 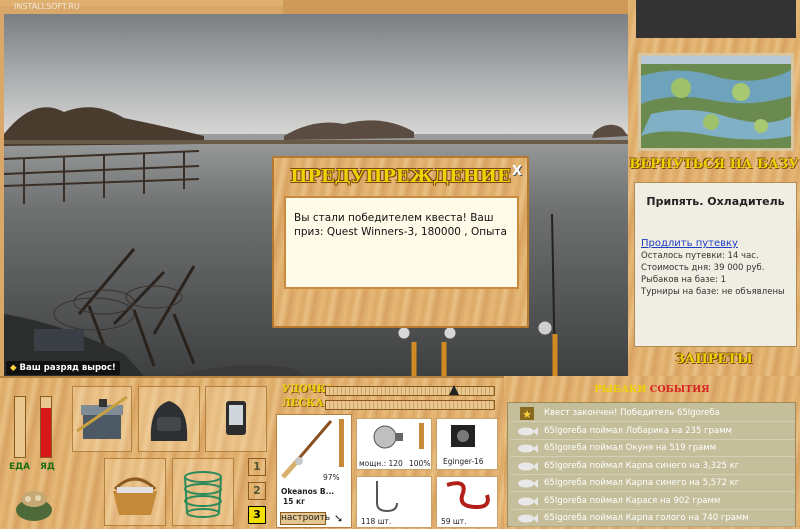 What do you see at coordinates (463, 461) in the screenshot?
I see `line-name: Eginger-16` at bounding box center [463, 461].